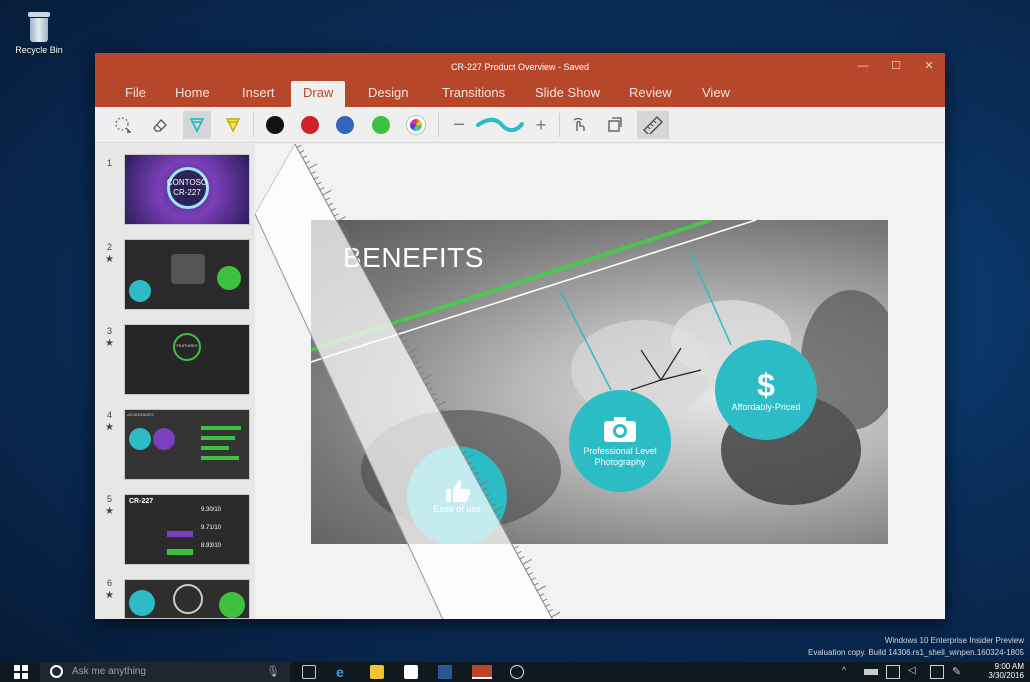 Image resolution: width=1030 pixels, height=682 pixels. What do you see at coordinates (377, 672) in the screenshot?
I see `file-explorer-icon` at bounding box center [377, 672].